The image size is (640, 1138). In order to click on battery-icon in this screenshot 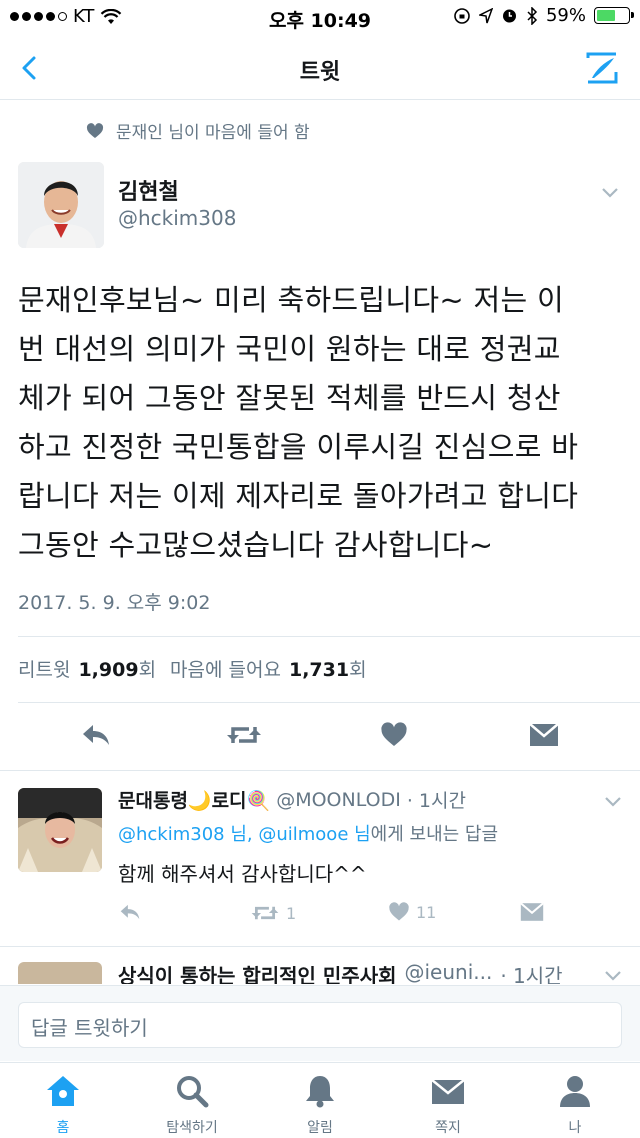, I will do `click(614, 15)`.